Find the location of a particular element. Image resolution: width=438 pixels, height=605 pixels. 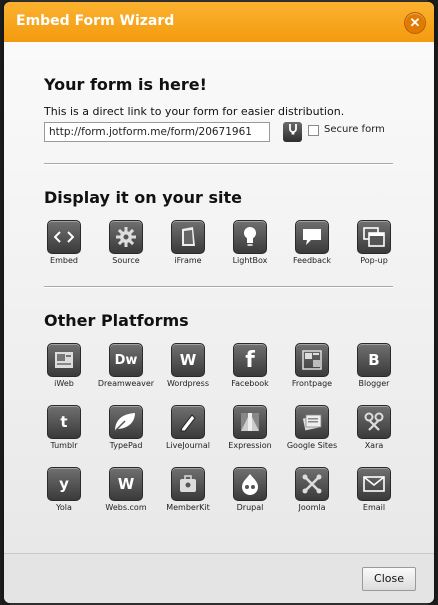

webs-icon: W is located at coordinates (126, 484).